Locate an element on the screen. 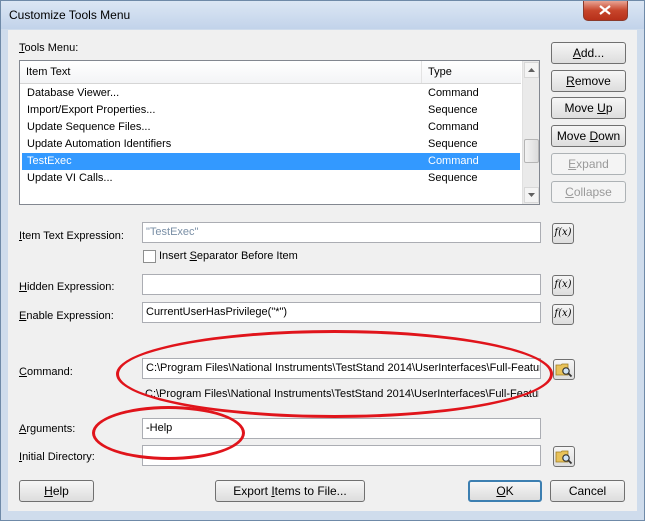 This screenshot has height=521, width=645. initial-directory-browse-button is located at coordinates (564, 456).